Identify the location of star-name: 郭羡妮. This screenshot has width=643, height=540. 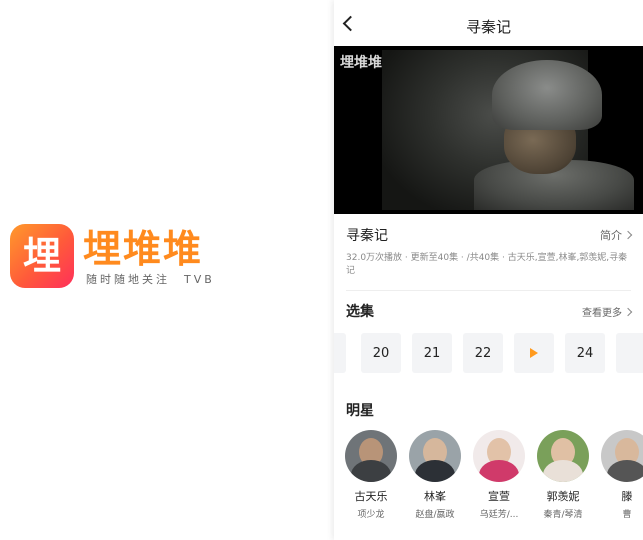
(563, 496).